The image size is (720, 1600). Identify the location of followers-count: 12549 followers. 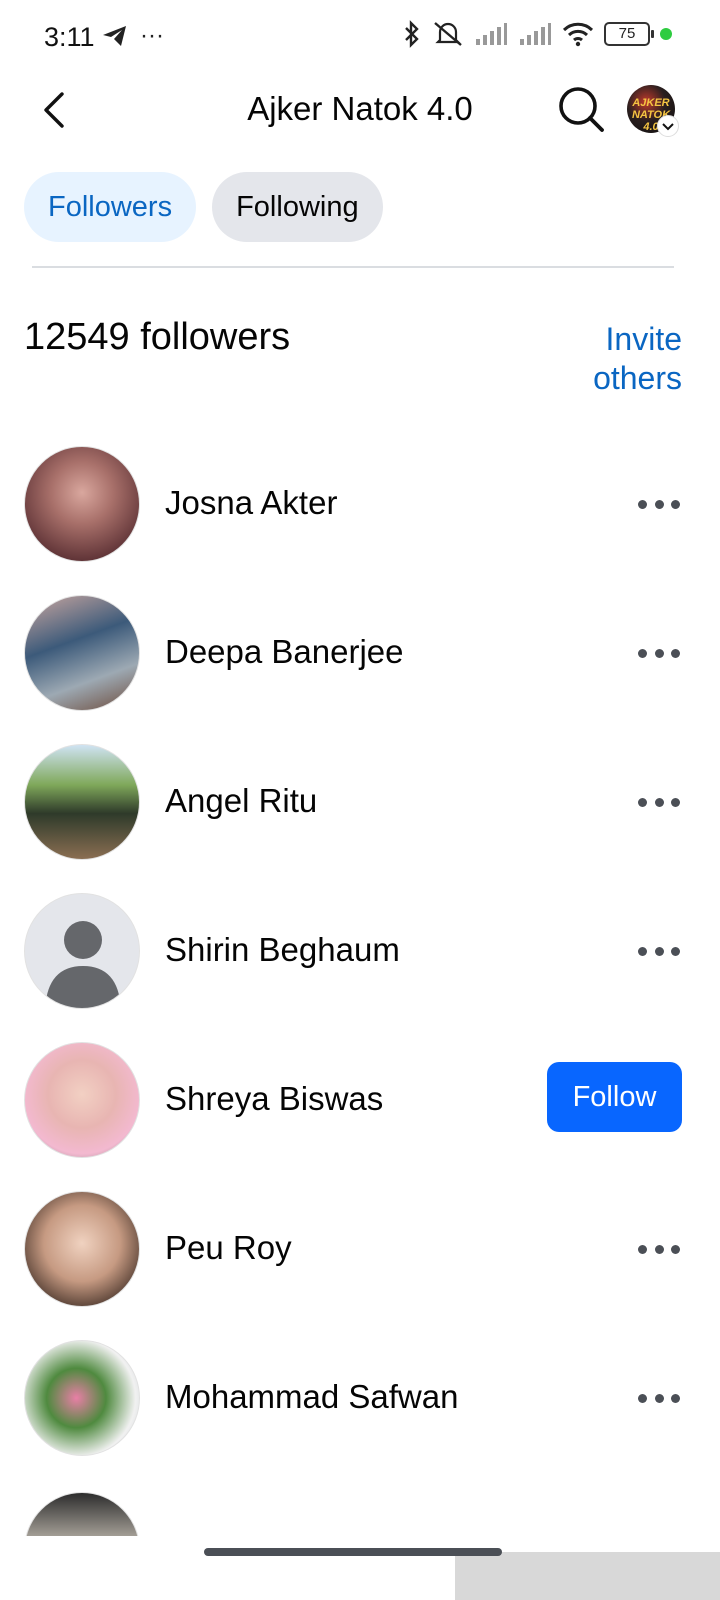
(157, 337).